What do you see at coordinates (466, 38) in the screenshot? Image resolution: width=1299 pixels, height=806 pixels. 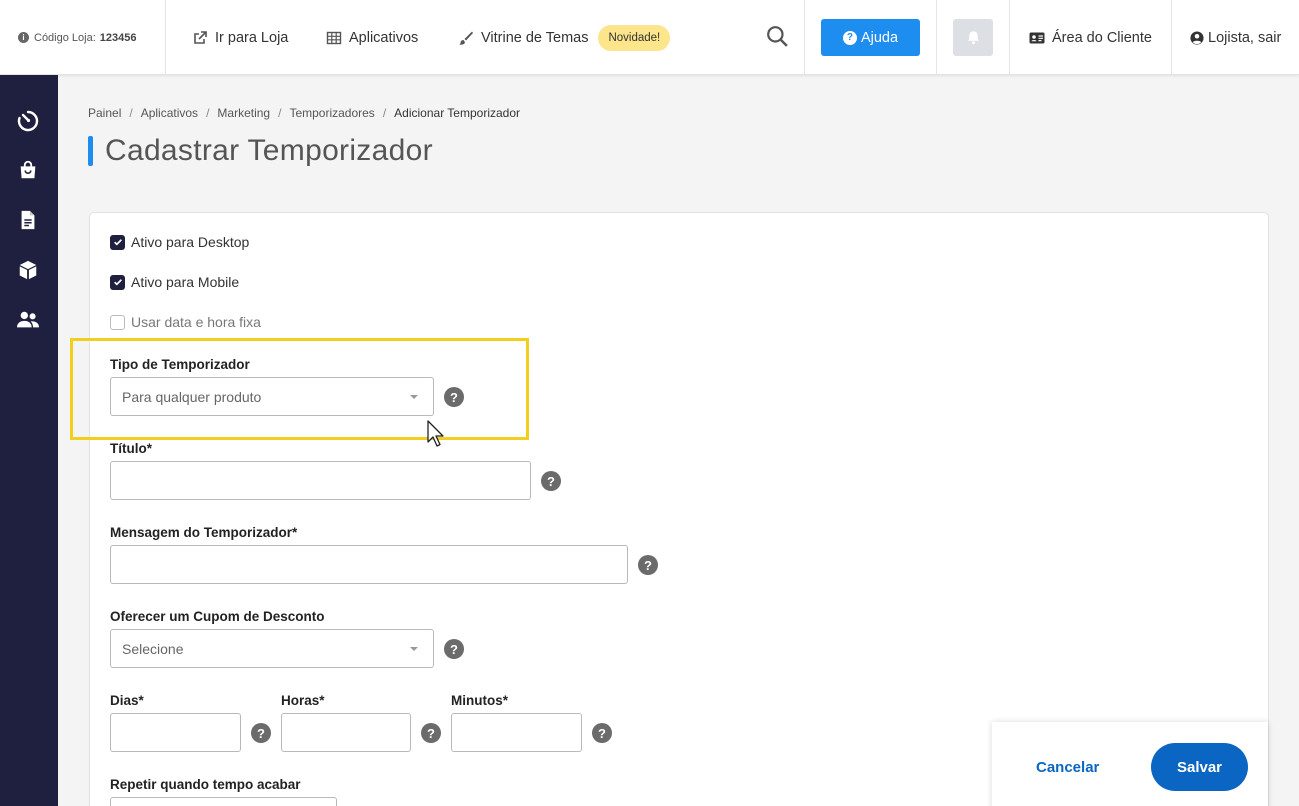 I see `brush-icon` at bounding box center [466, 38].